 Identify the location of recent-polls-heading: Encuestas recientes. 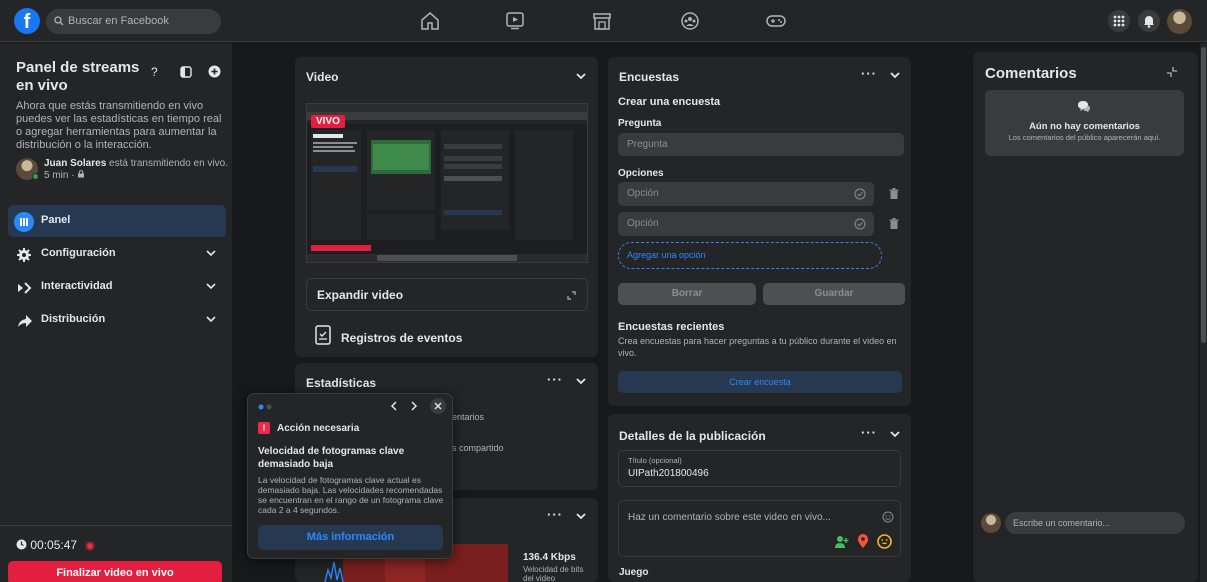
(671, 327).